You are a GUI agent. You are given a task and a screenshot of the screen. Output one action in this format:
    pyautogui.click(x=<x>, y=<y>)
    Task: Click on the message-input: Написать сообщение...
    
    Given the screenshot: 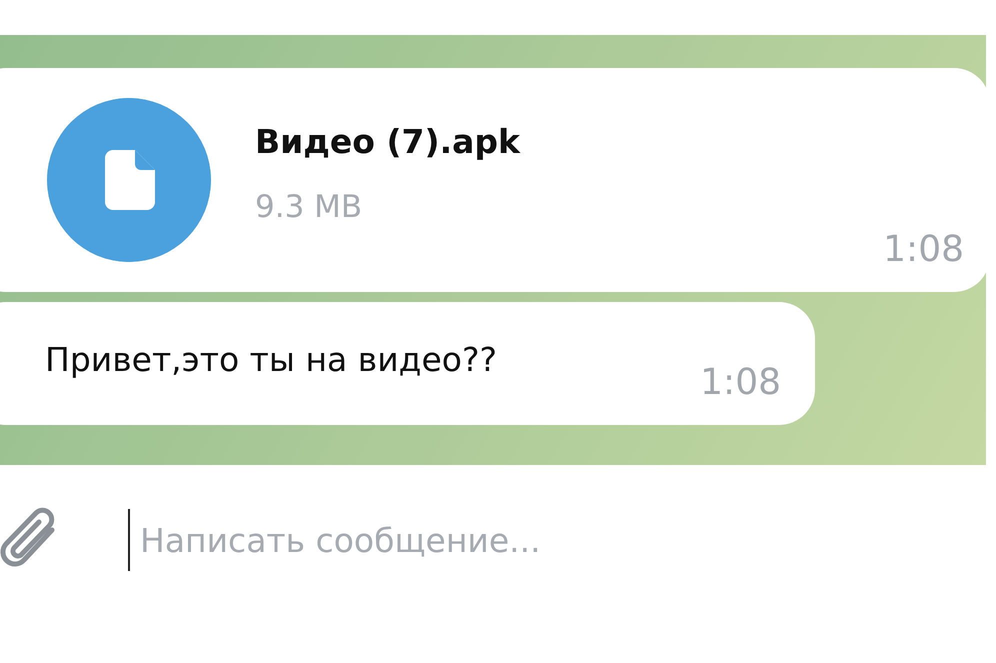 What is the action you would take?
    pyautogui.click(x=490, y=540)
    